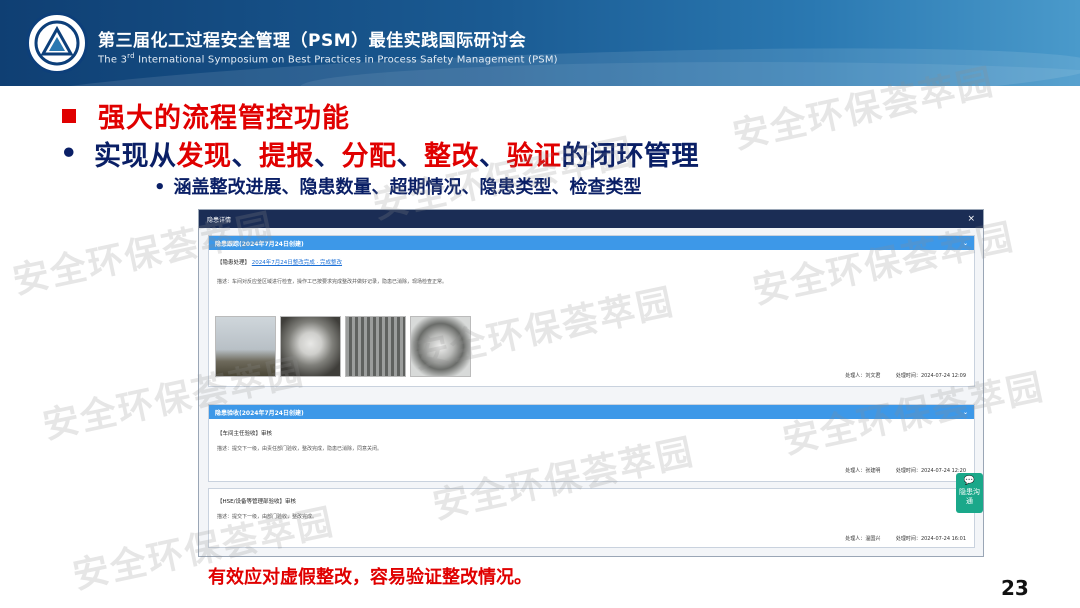  I want to click on summary-text: 有效应对虚假整改，容易验证整改情况。, so click(370, 577).